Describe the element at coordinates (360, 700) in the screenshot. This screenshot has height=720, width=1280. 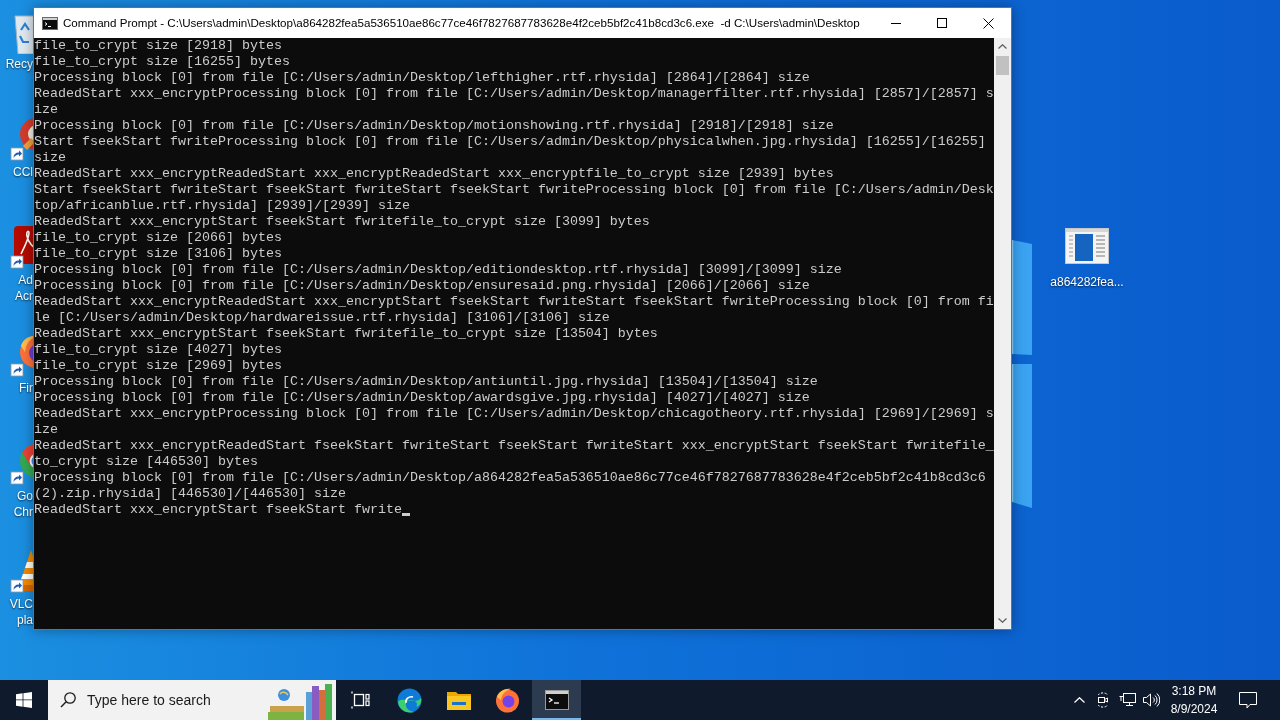
I see `task-view-icon` at that location.